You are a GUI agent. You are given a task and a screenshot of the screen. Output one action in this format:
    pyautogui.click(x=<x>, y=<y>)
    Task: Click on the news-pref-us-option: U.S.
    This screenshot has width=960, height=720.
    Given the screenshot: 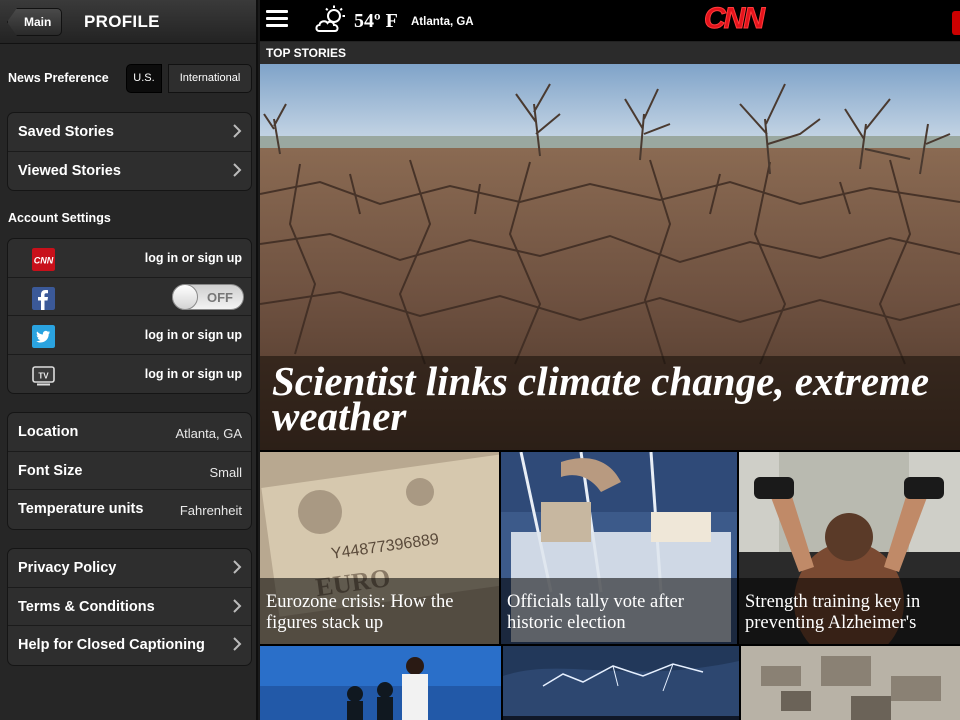 What is the action you would take?
    pyautogui.click(x=144, y=78)
    